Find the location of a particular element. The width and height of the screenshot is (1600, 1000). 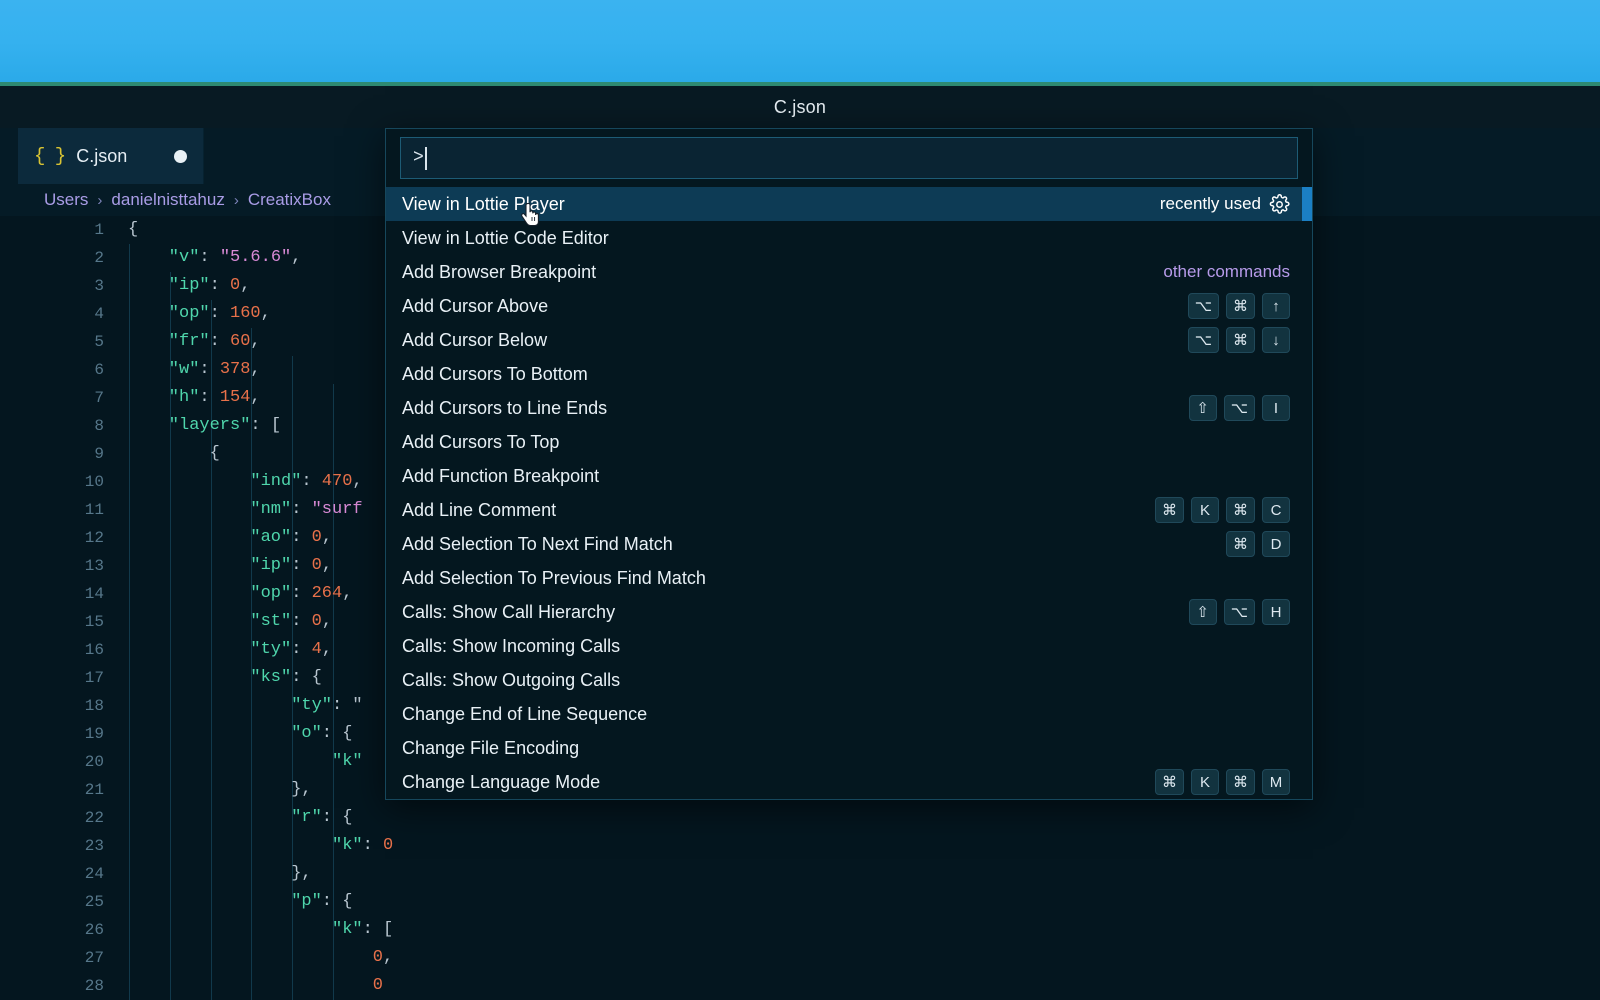

command-palette-item-meta: ⌥ ⌘ ↑ is located at coordinates (1238, 306).